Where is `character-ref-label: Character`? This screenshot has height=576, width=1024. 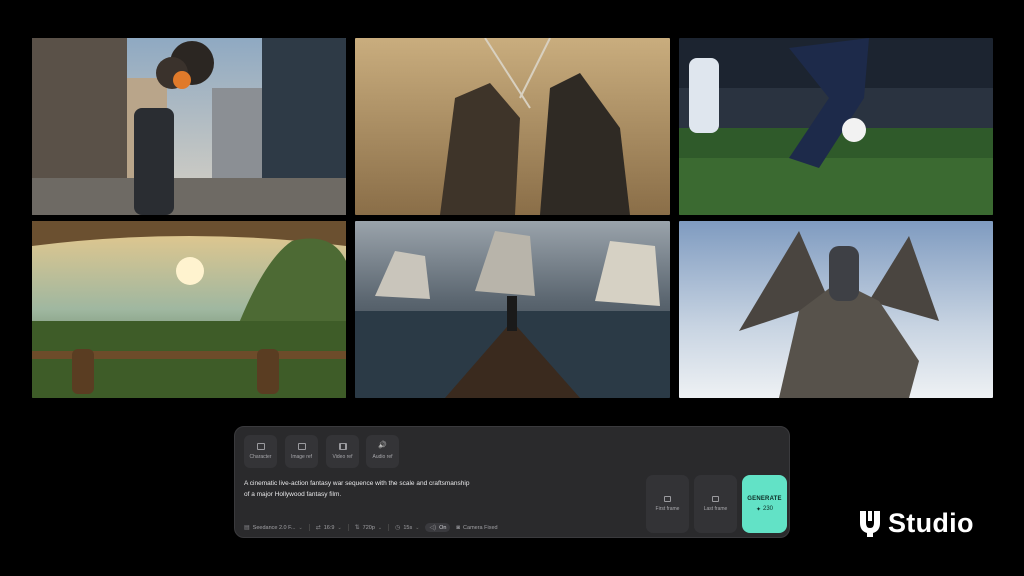 character-ref-label: Character is located at coordinates (260, 457).